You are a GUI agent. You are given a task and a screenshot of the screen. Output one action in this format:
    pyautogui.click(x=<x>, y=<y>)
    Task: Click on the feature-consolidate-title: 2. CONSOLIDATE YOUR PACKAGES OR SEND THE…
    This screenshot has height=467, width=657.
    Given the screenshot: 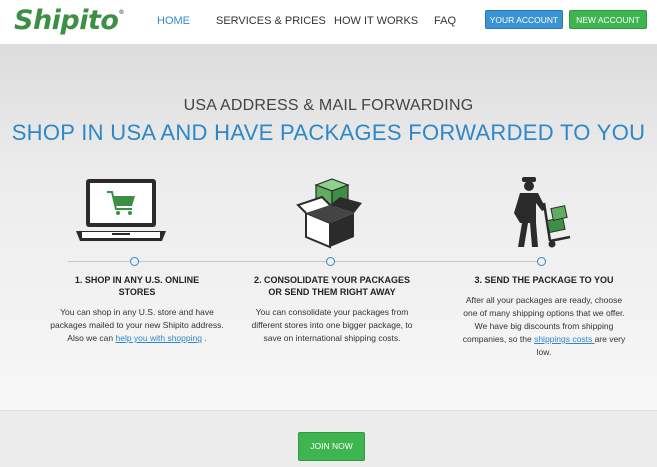 What is the action you would take?
    pyautogui.click(x=332, y=286)
    